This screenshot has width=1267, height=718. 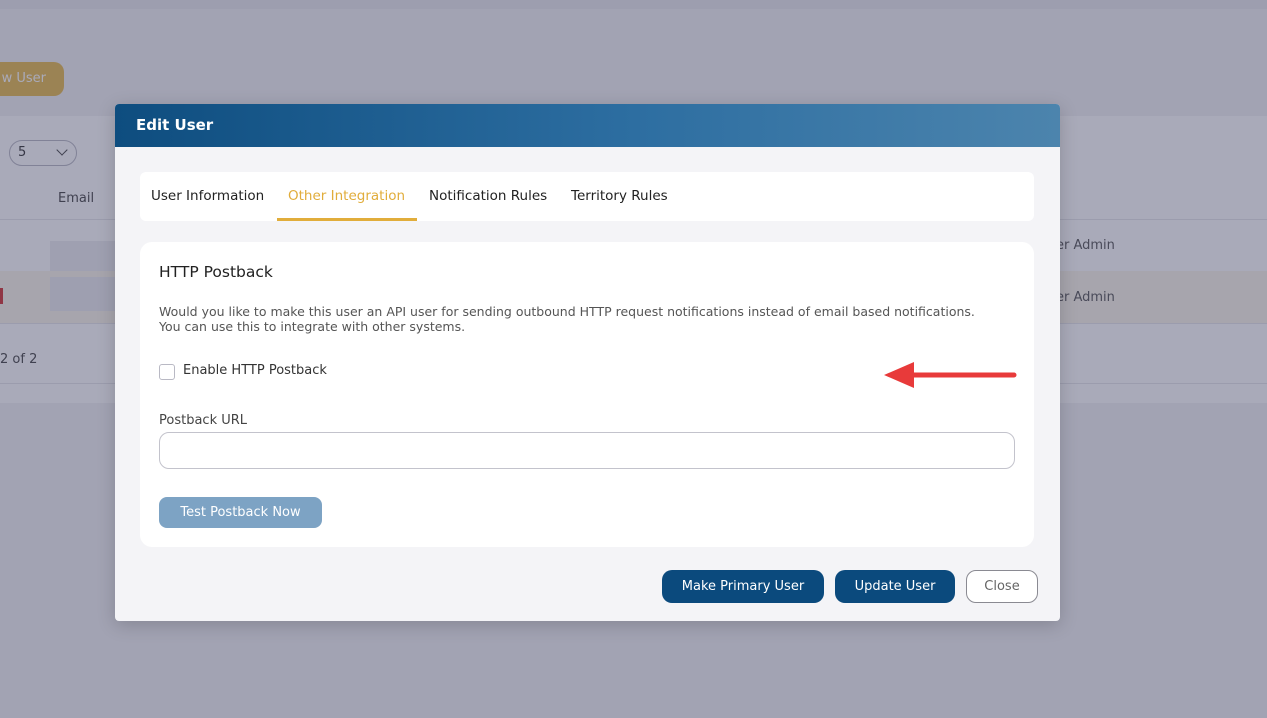 I want to click on update-user-button: Update User, so click(x=895, y=586).